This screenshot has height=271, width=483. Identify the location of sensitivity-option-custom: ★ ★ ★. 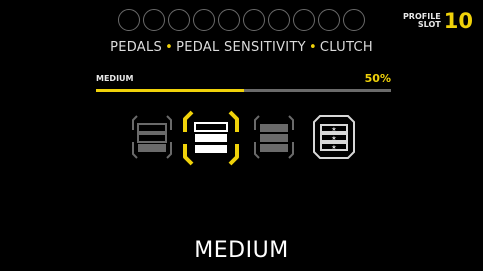
(334, 139).